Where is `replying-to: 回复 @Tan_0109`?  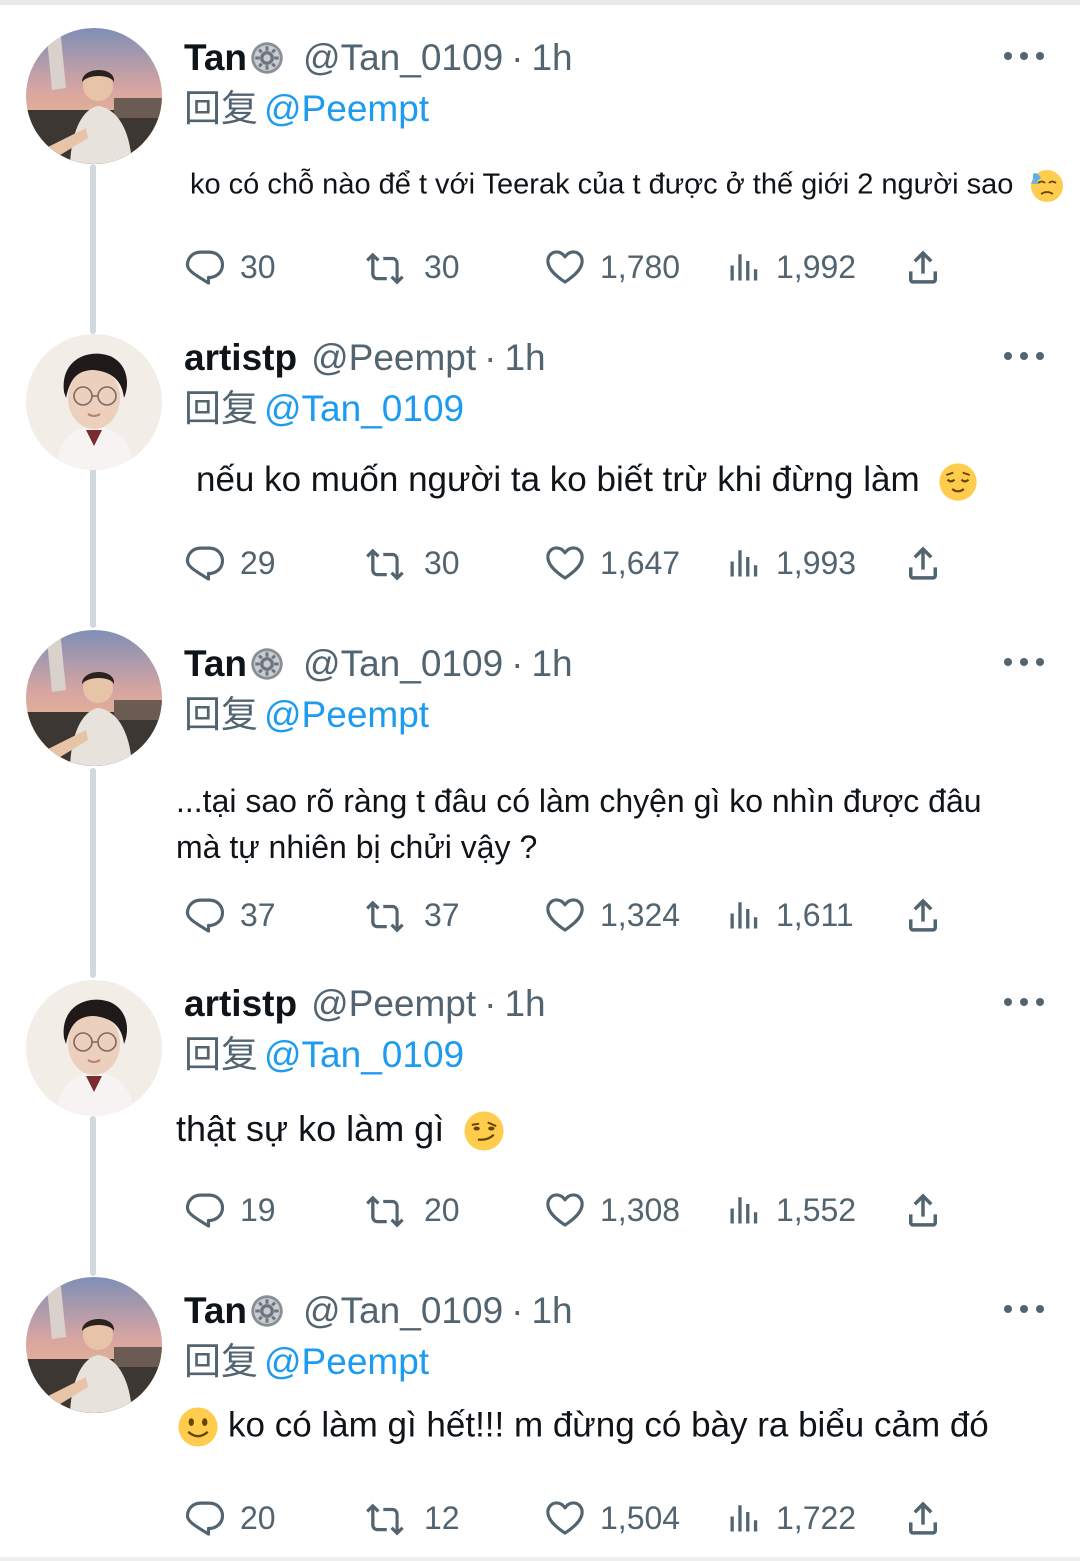 replying-to: 回复 @Tan_0109 is located at coordinates (324, 405).